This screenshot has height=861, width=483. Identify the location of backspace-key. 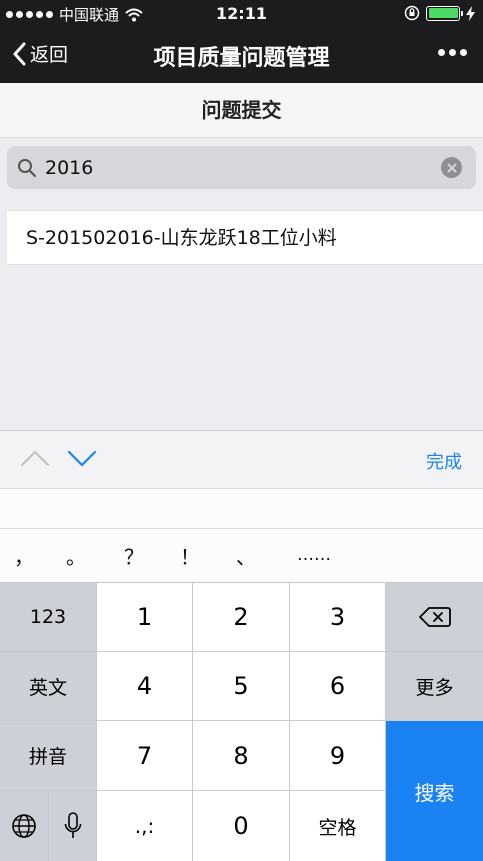
(434, 617).